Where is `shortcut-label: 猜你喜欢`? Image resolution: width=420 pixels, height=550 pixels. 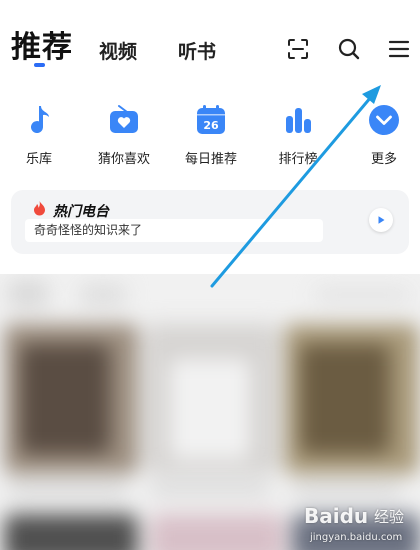
shortcut-label: 猜你喜欢 is located at coordinates (123, 159).